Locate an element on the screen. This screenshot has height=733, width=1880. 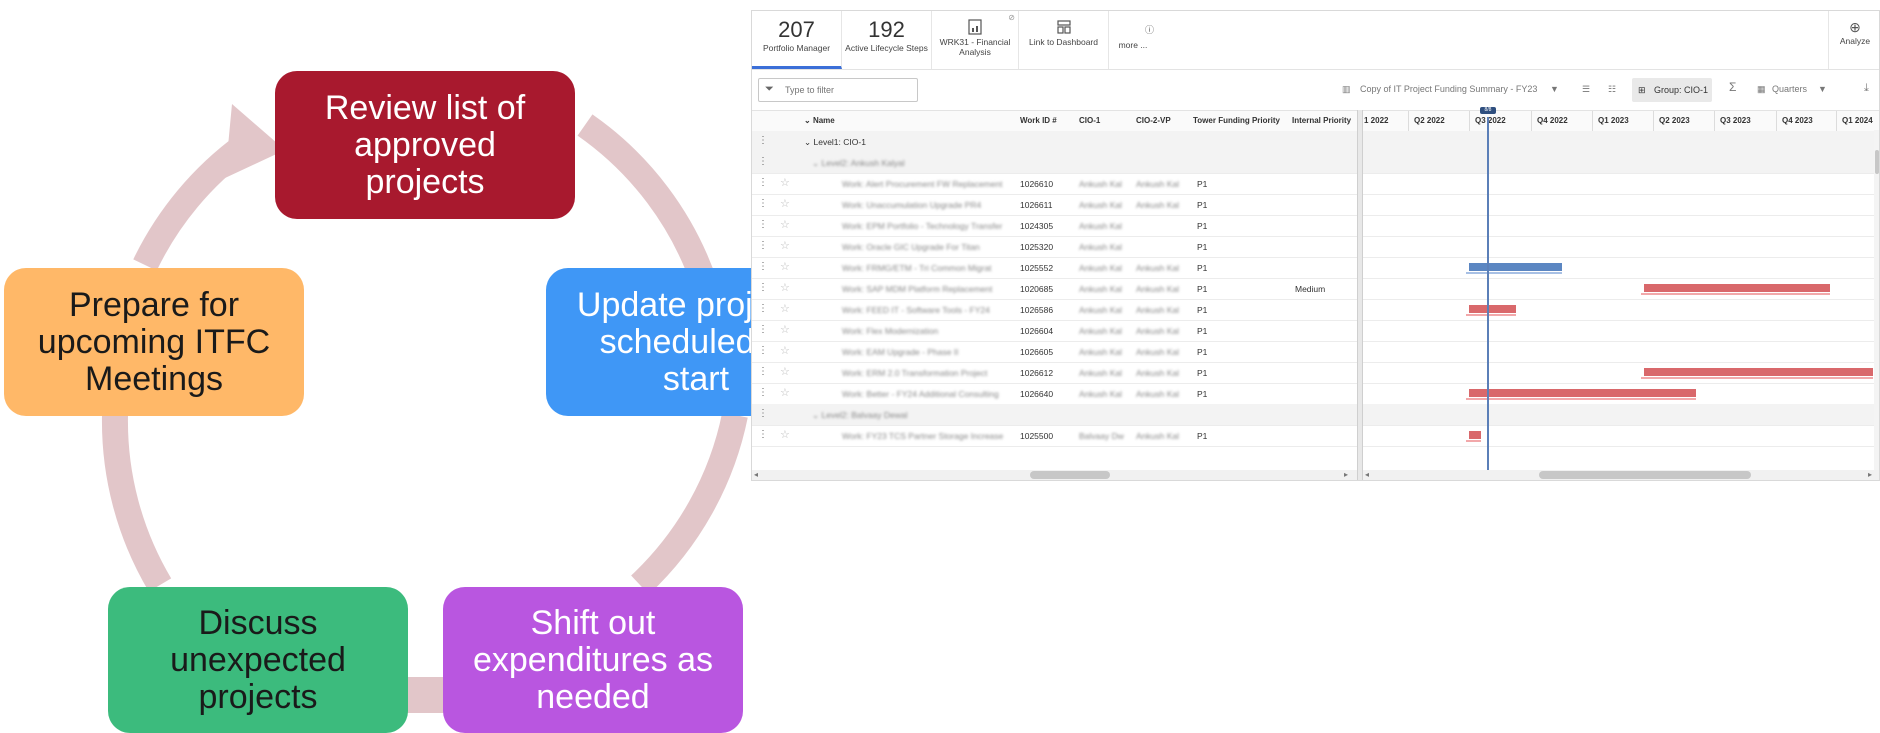
sort-icon: ☰ is located at coordinates (1586, 89).